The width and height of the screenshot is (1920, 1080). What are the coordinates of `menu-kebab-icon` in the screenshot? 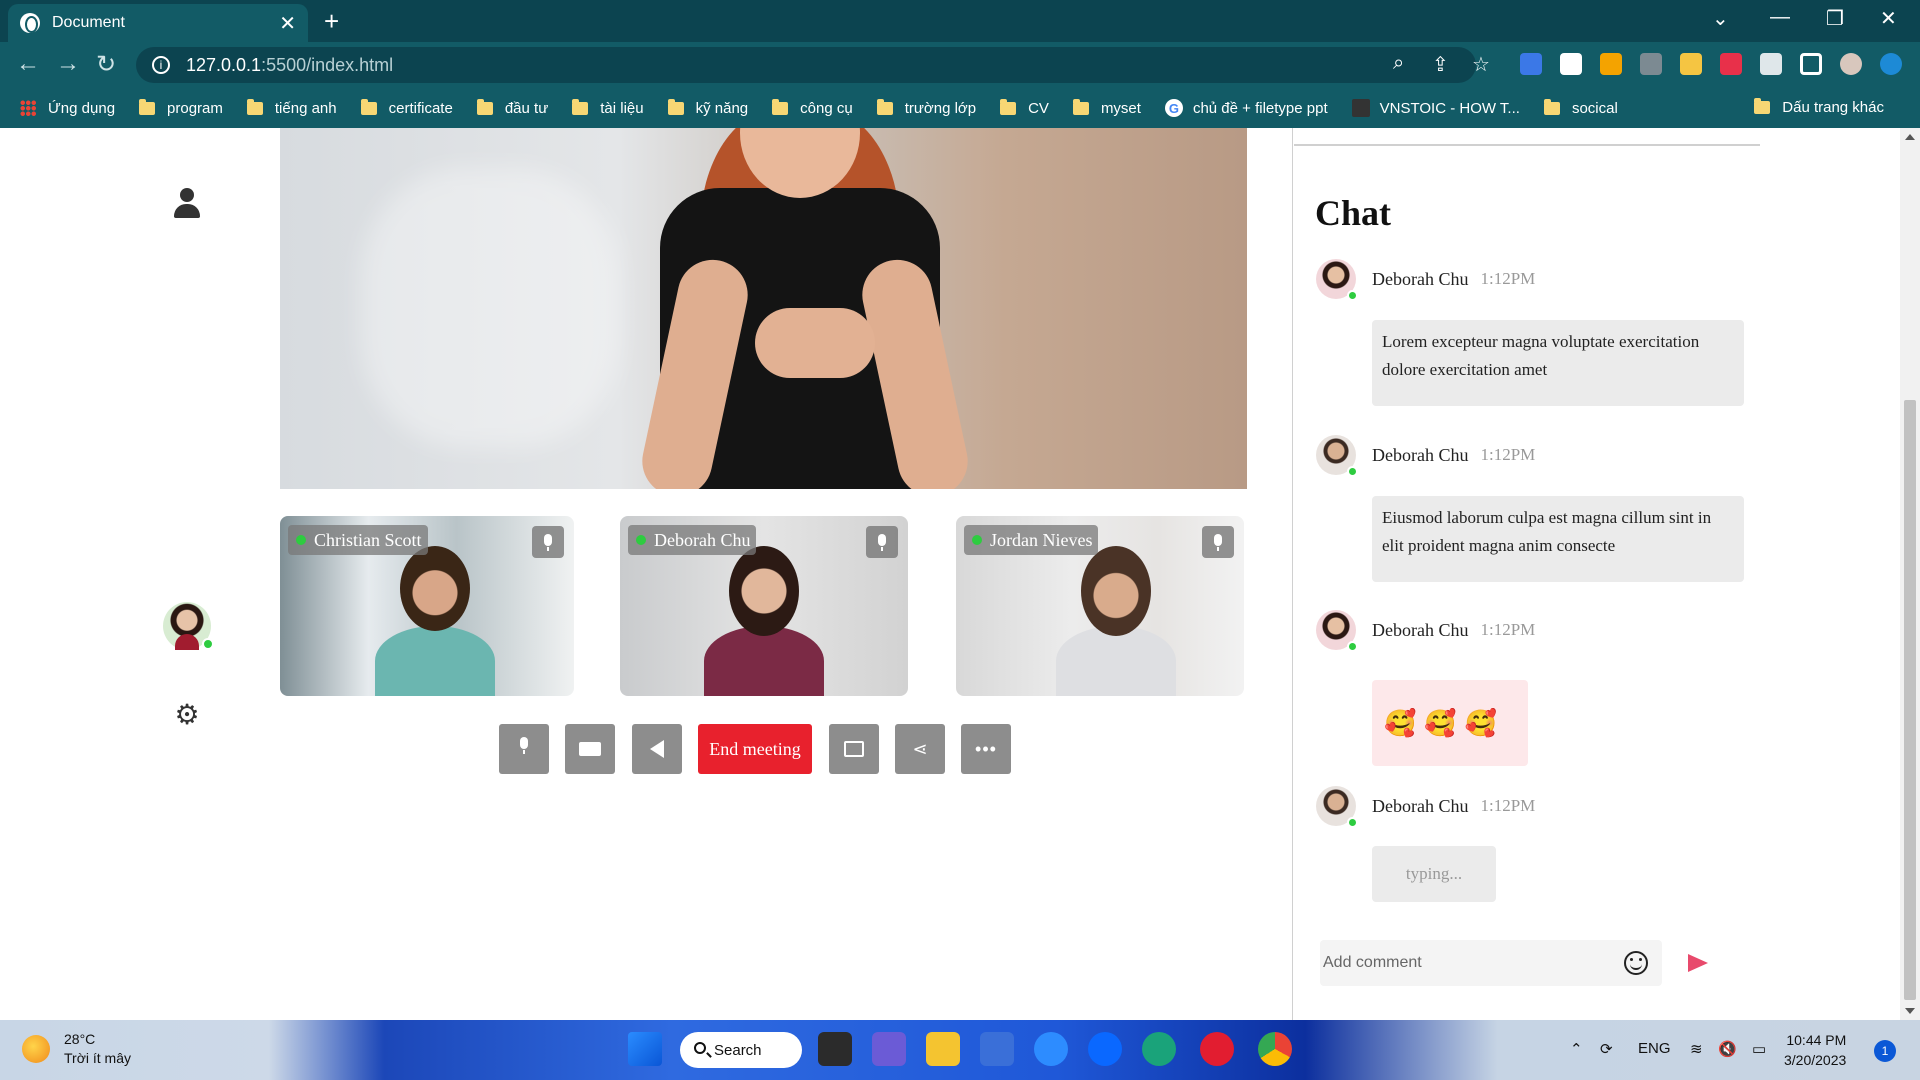 It's located at (1891, 64).